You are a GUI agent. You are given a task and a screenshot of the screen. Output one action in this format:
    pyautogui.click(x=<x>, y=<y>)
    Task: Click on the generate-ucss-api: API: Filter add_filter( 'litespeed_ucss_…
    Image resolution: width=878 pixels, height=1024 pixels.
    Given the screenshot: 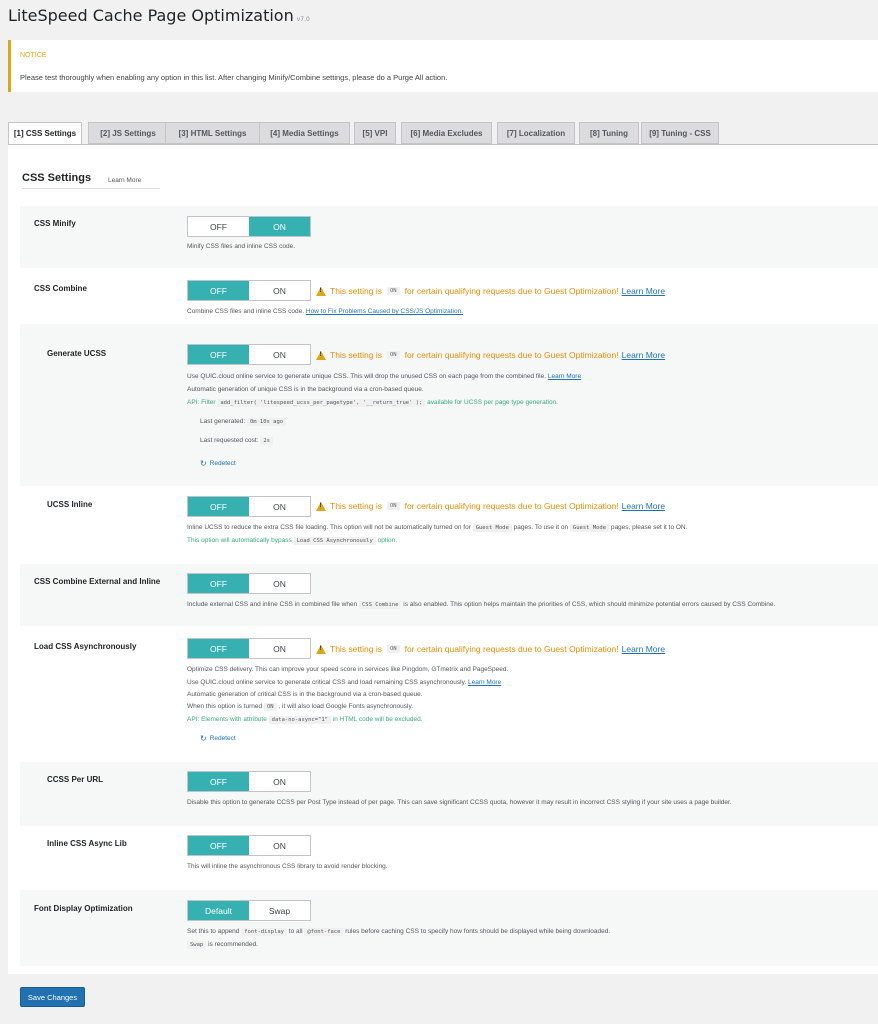 What is the action you would take?
    pyautogui.click(x=372, y=403)
    